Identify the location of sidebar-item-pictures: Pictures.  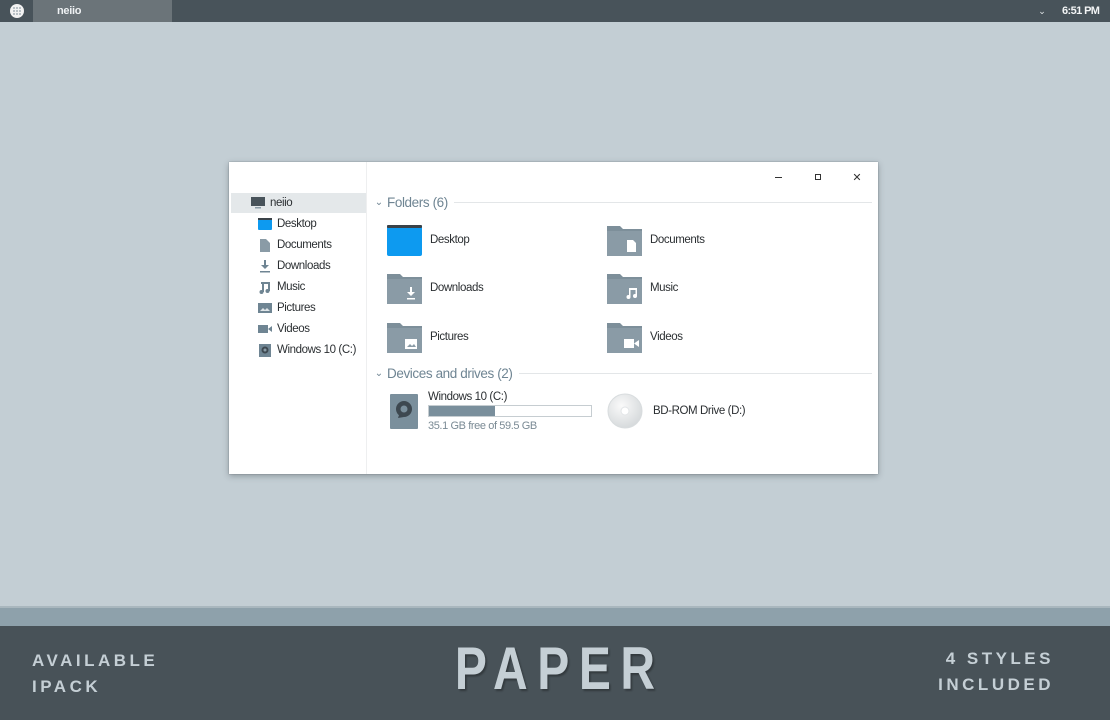
(298, 308).